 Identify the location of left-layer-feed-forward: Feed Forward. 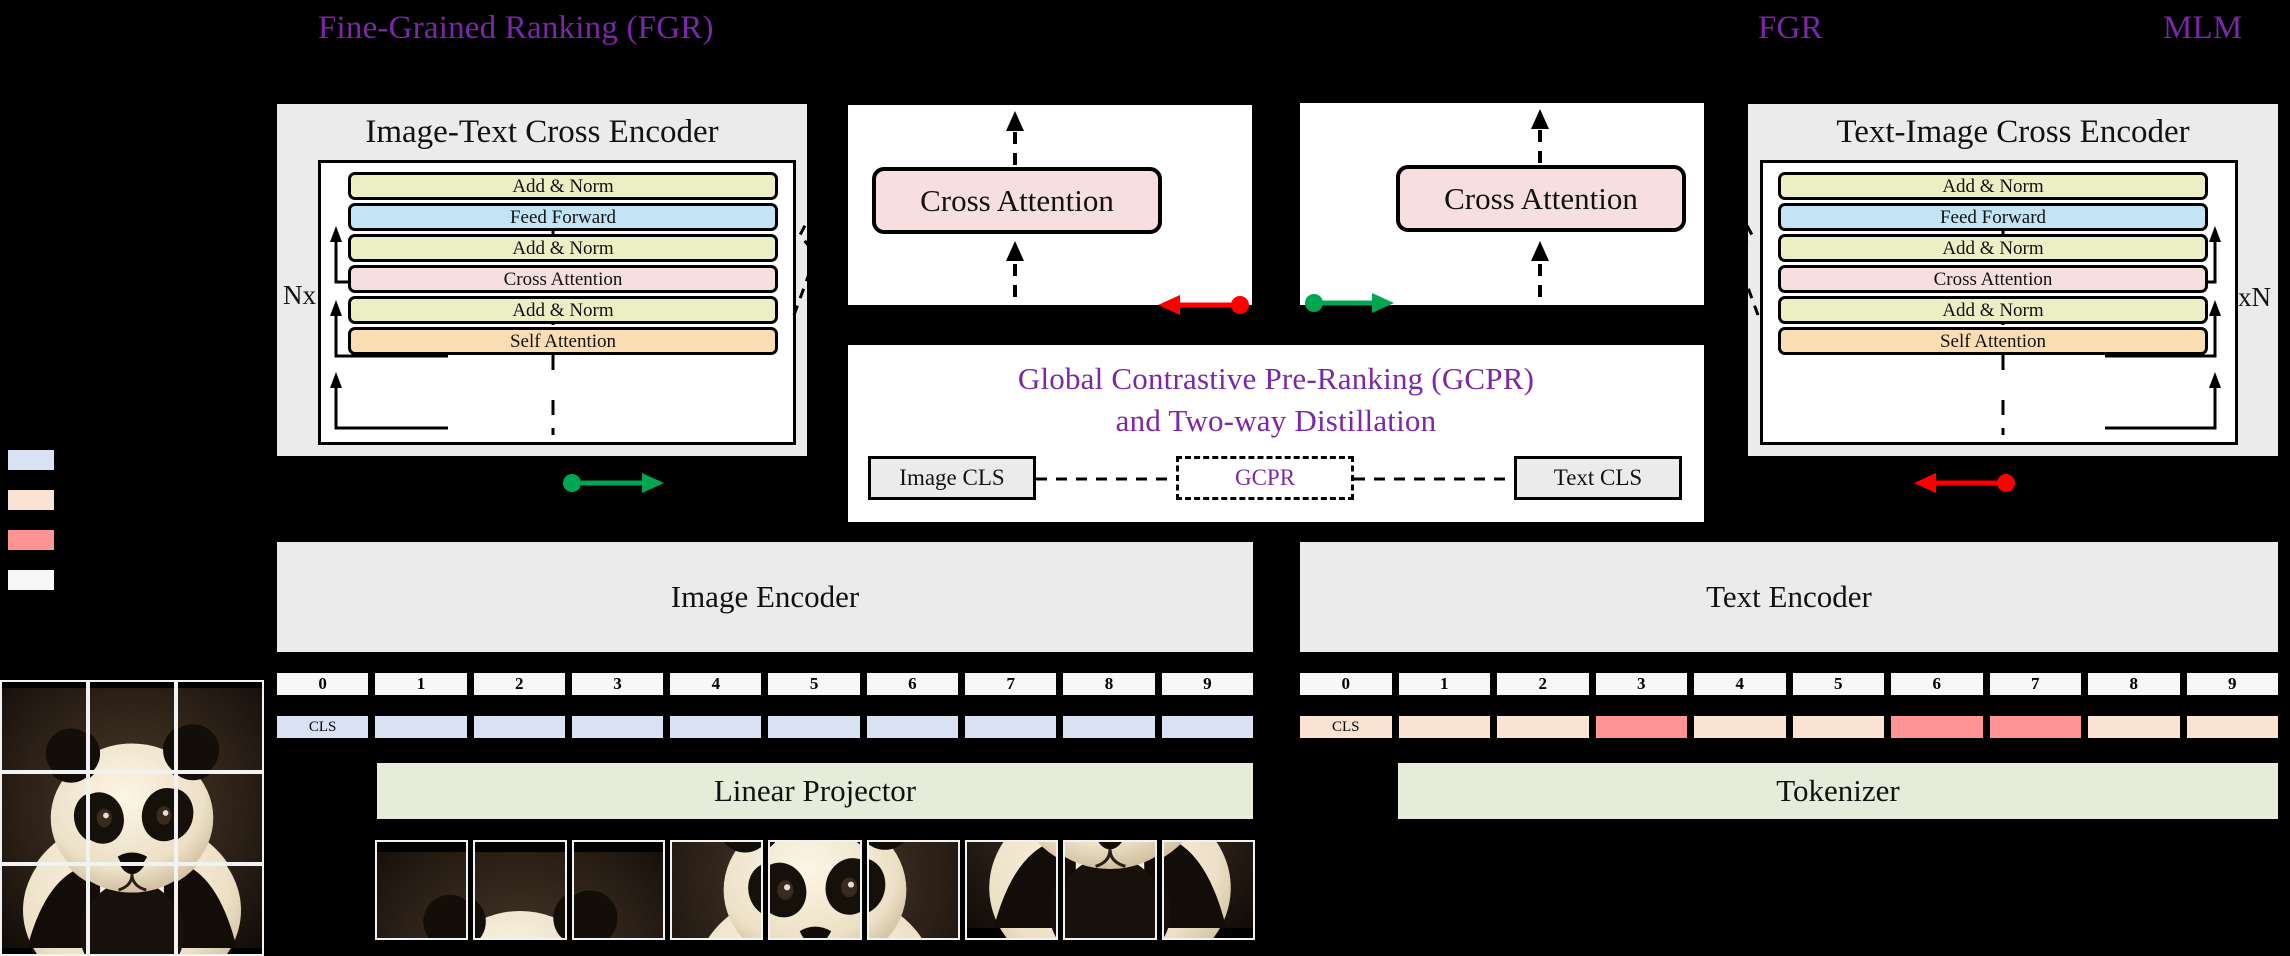
(563, 217).